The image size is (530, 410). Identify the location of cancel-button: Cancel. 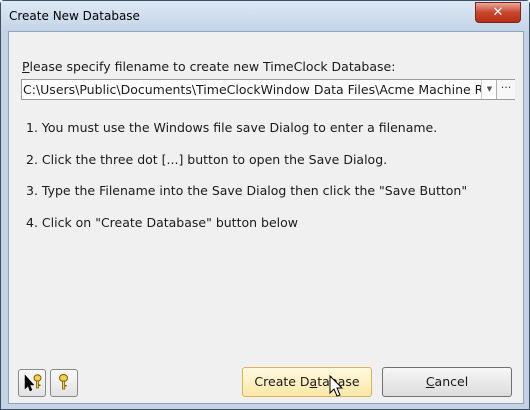
(447, 382).